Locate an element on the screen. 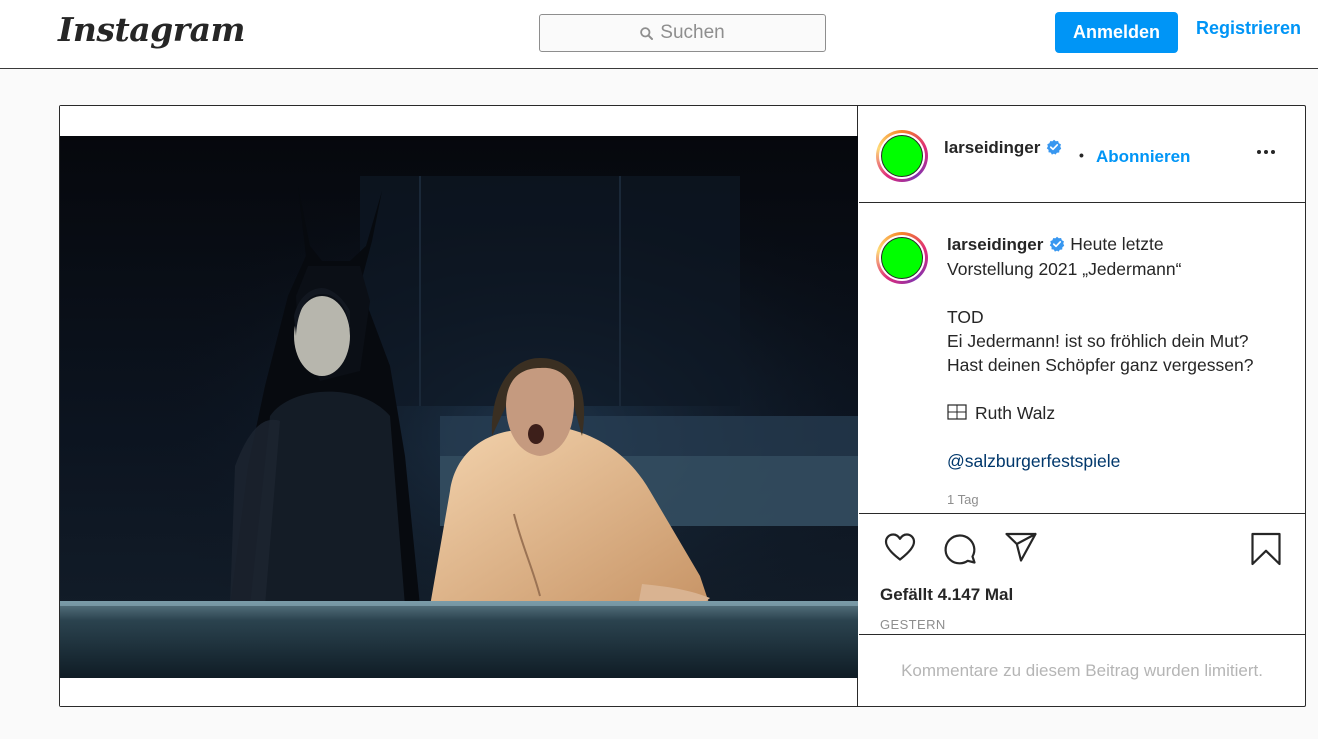 The height and width of the screenshot is (739, 1318). caption-line-1: Heute letzte is located at coordinates (1117, 244).